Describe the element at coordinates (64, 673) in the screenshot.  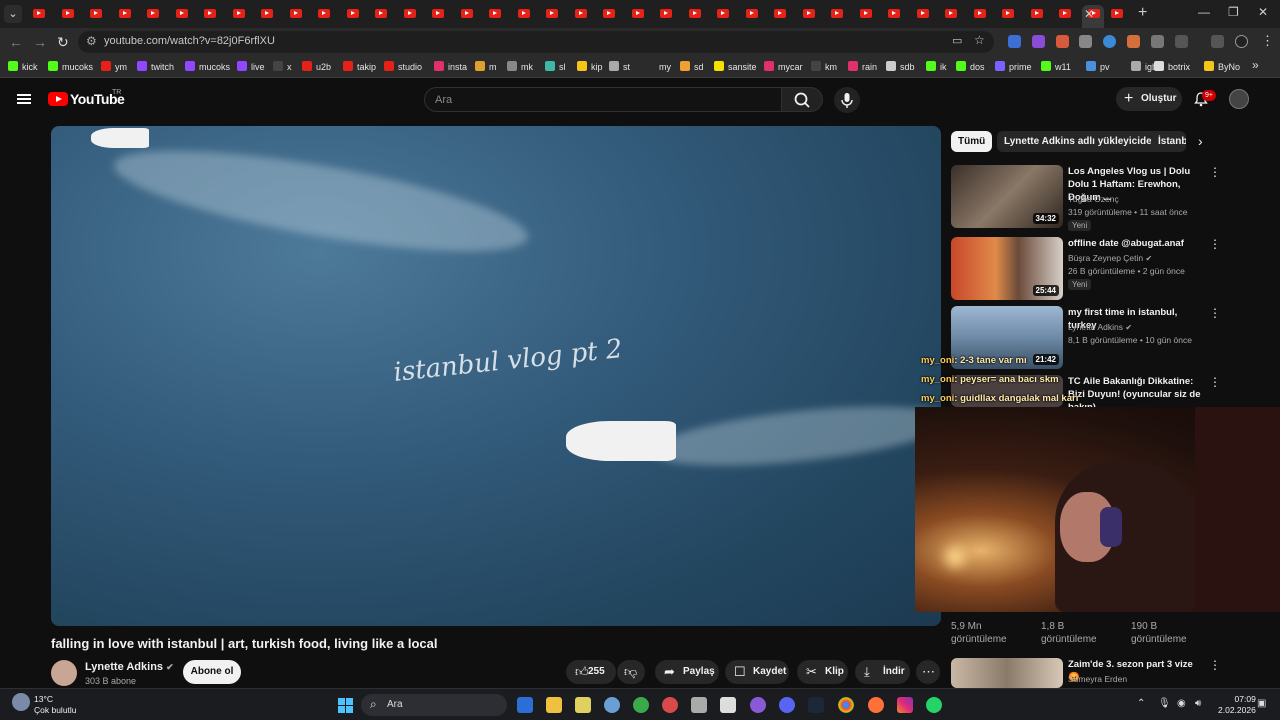
I see `channel-avatar` at that location.